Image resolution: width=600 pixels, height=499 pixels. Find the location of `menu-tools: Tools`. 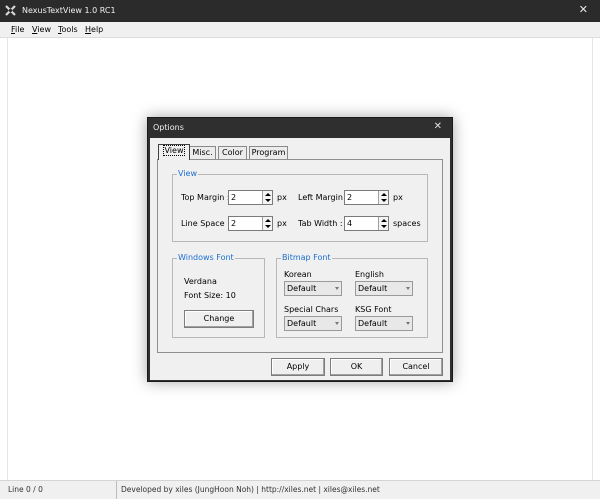

menu-tools: Tools is located at coordinates (68, 29).